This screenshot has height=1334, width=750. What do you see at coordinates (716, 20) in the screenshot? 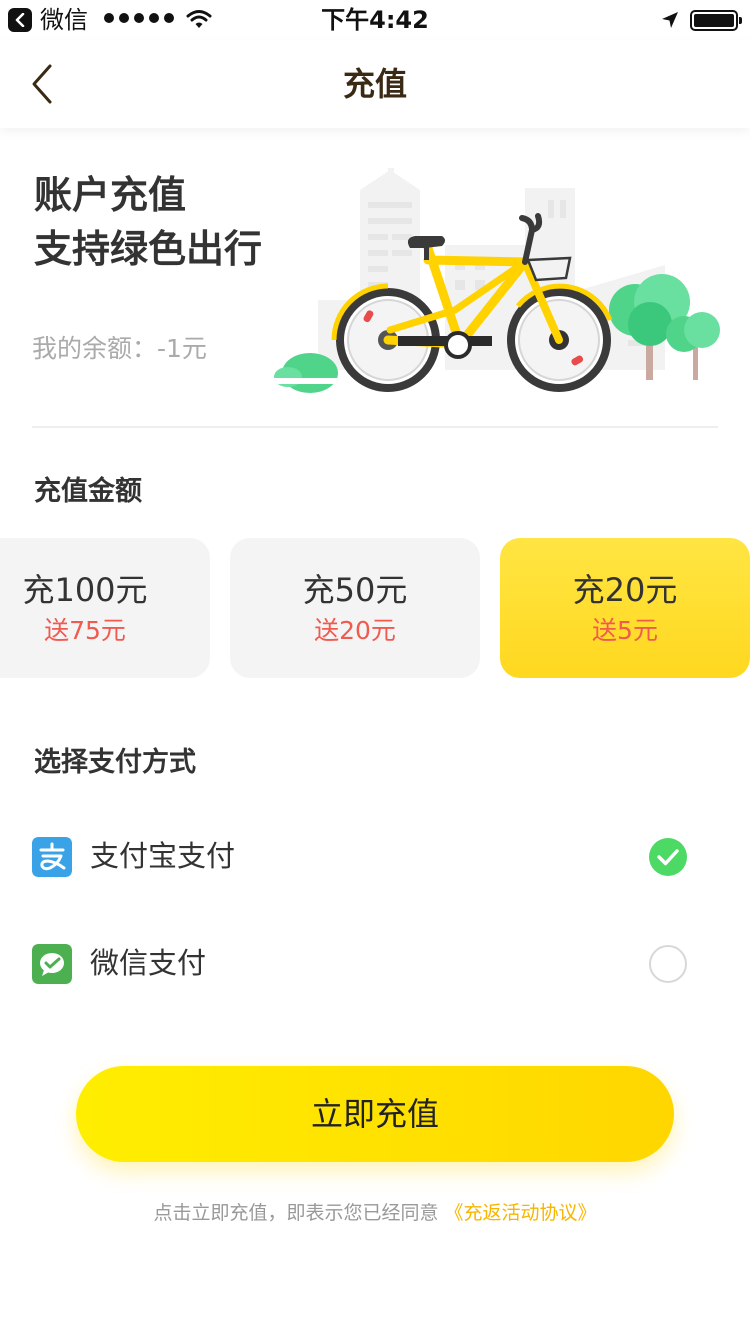
I see `battery-icon` at bounding box center [716, 20].